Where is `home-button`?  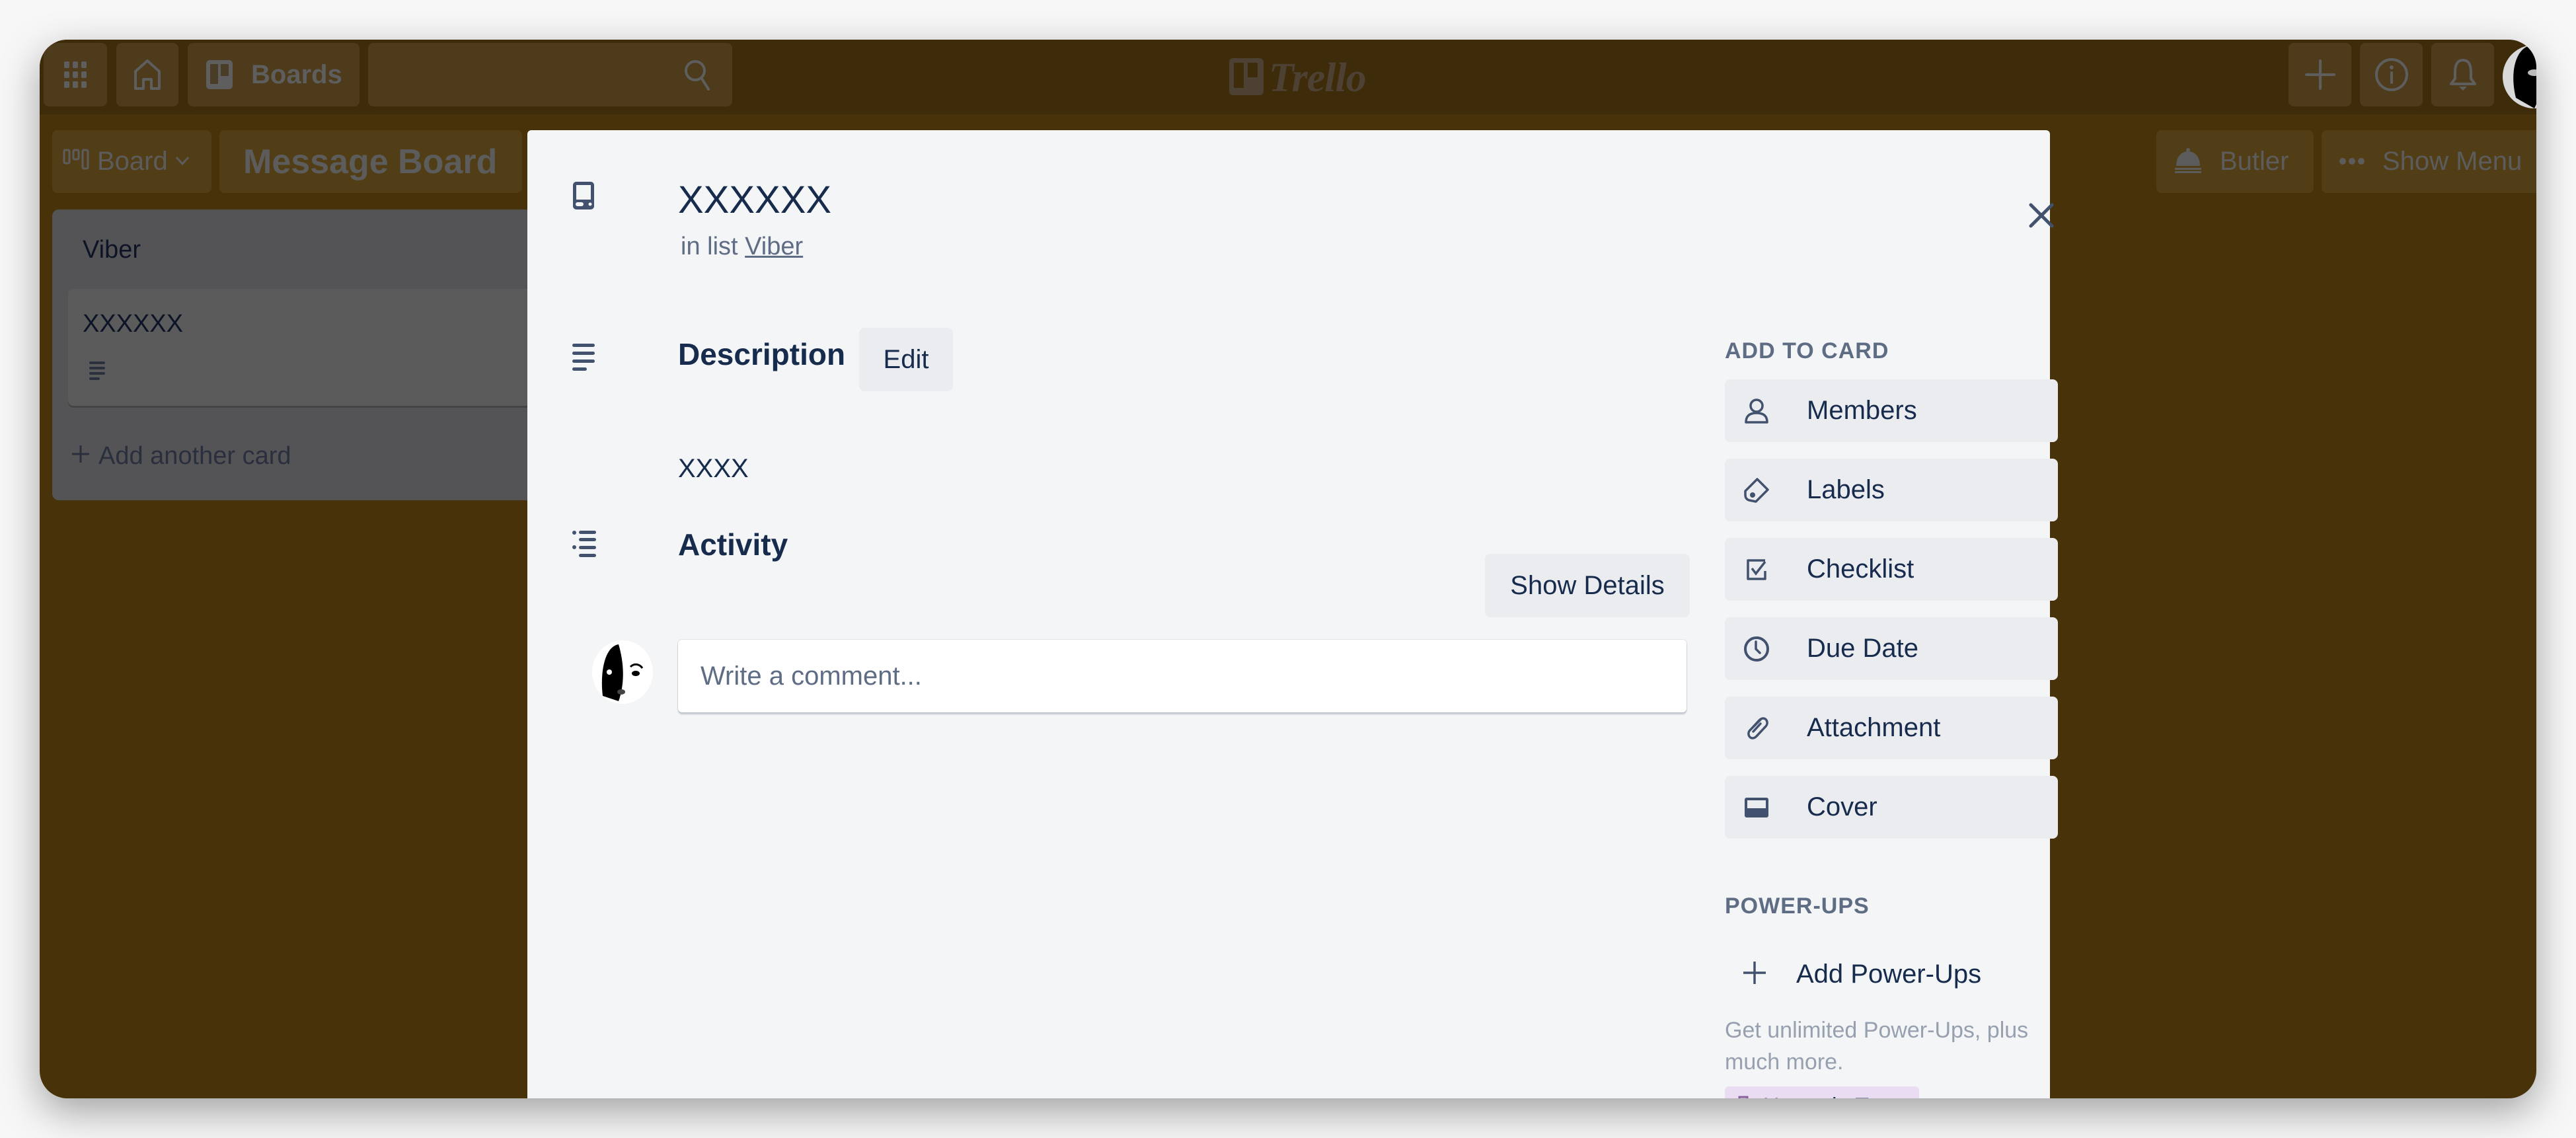
home-button is located at coordinates (147, 74).